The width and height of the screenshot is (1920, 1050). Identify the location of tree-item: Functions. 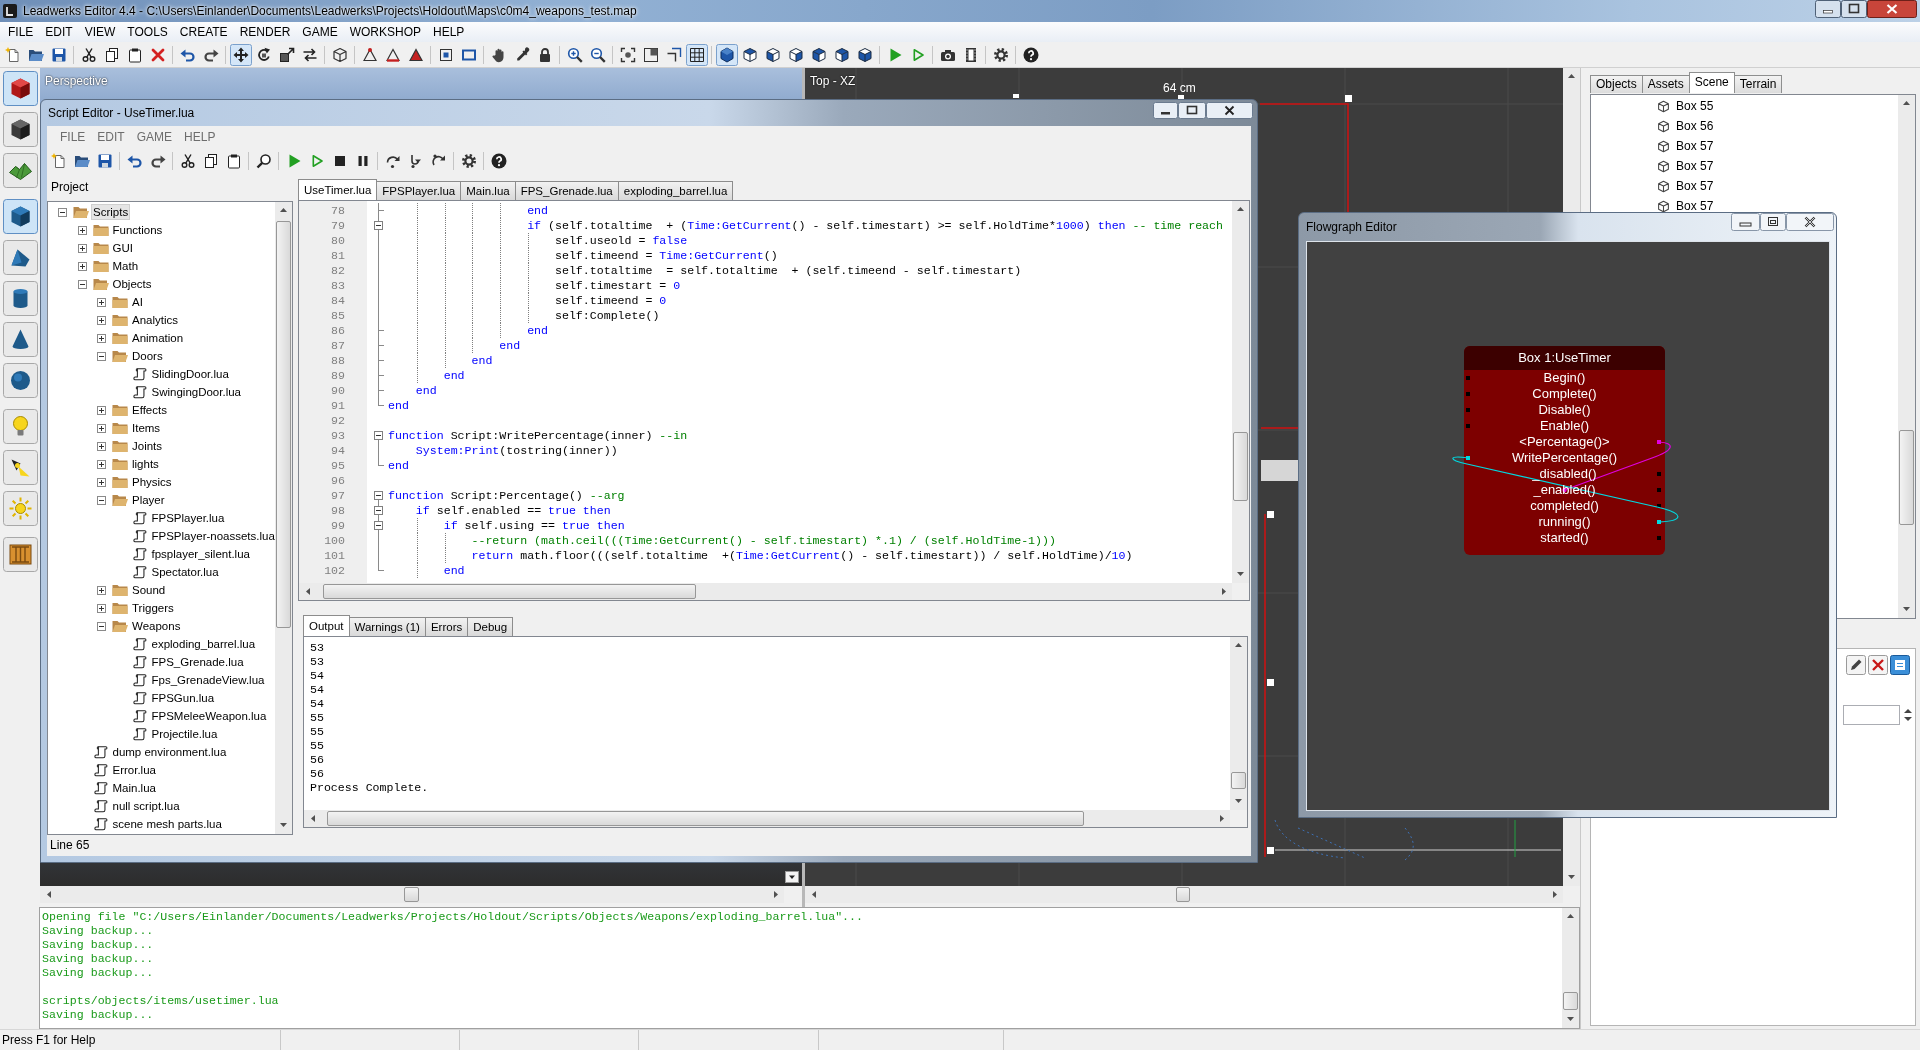
(137, 230).